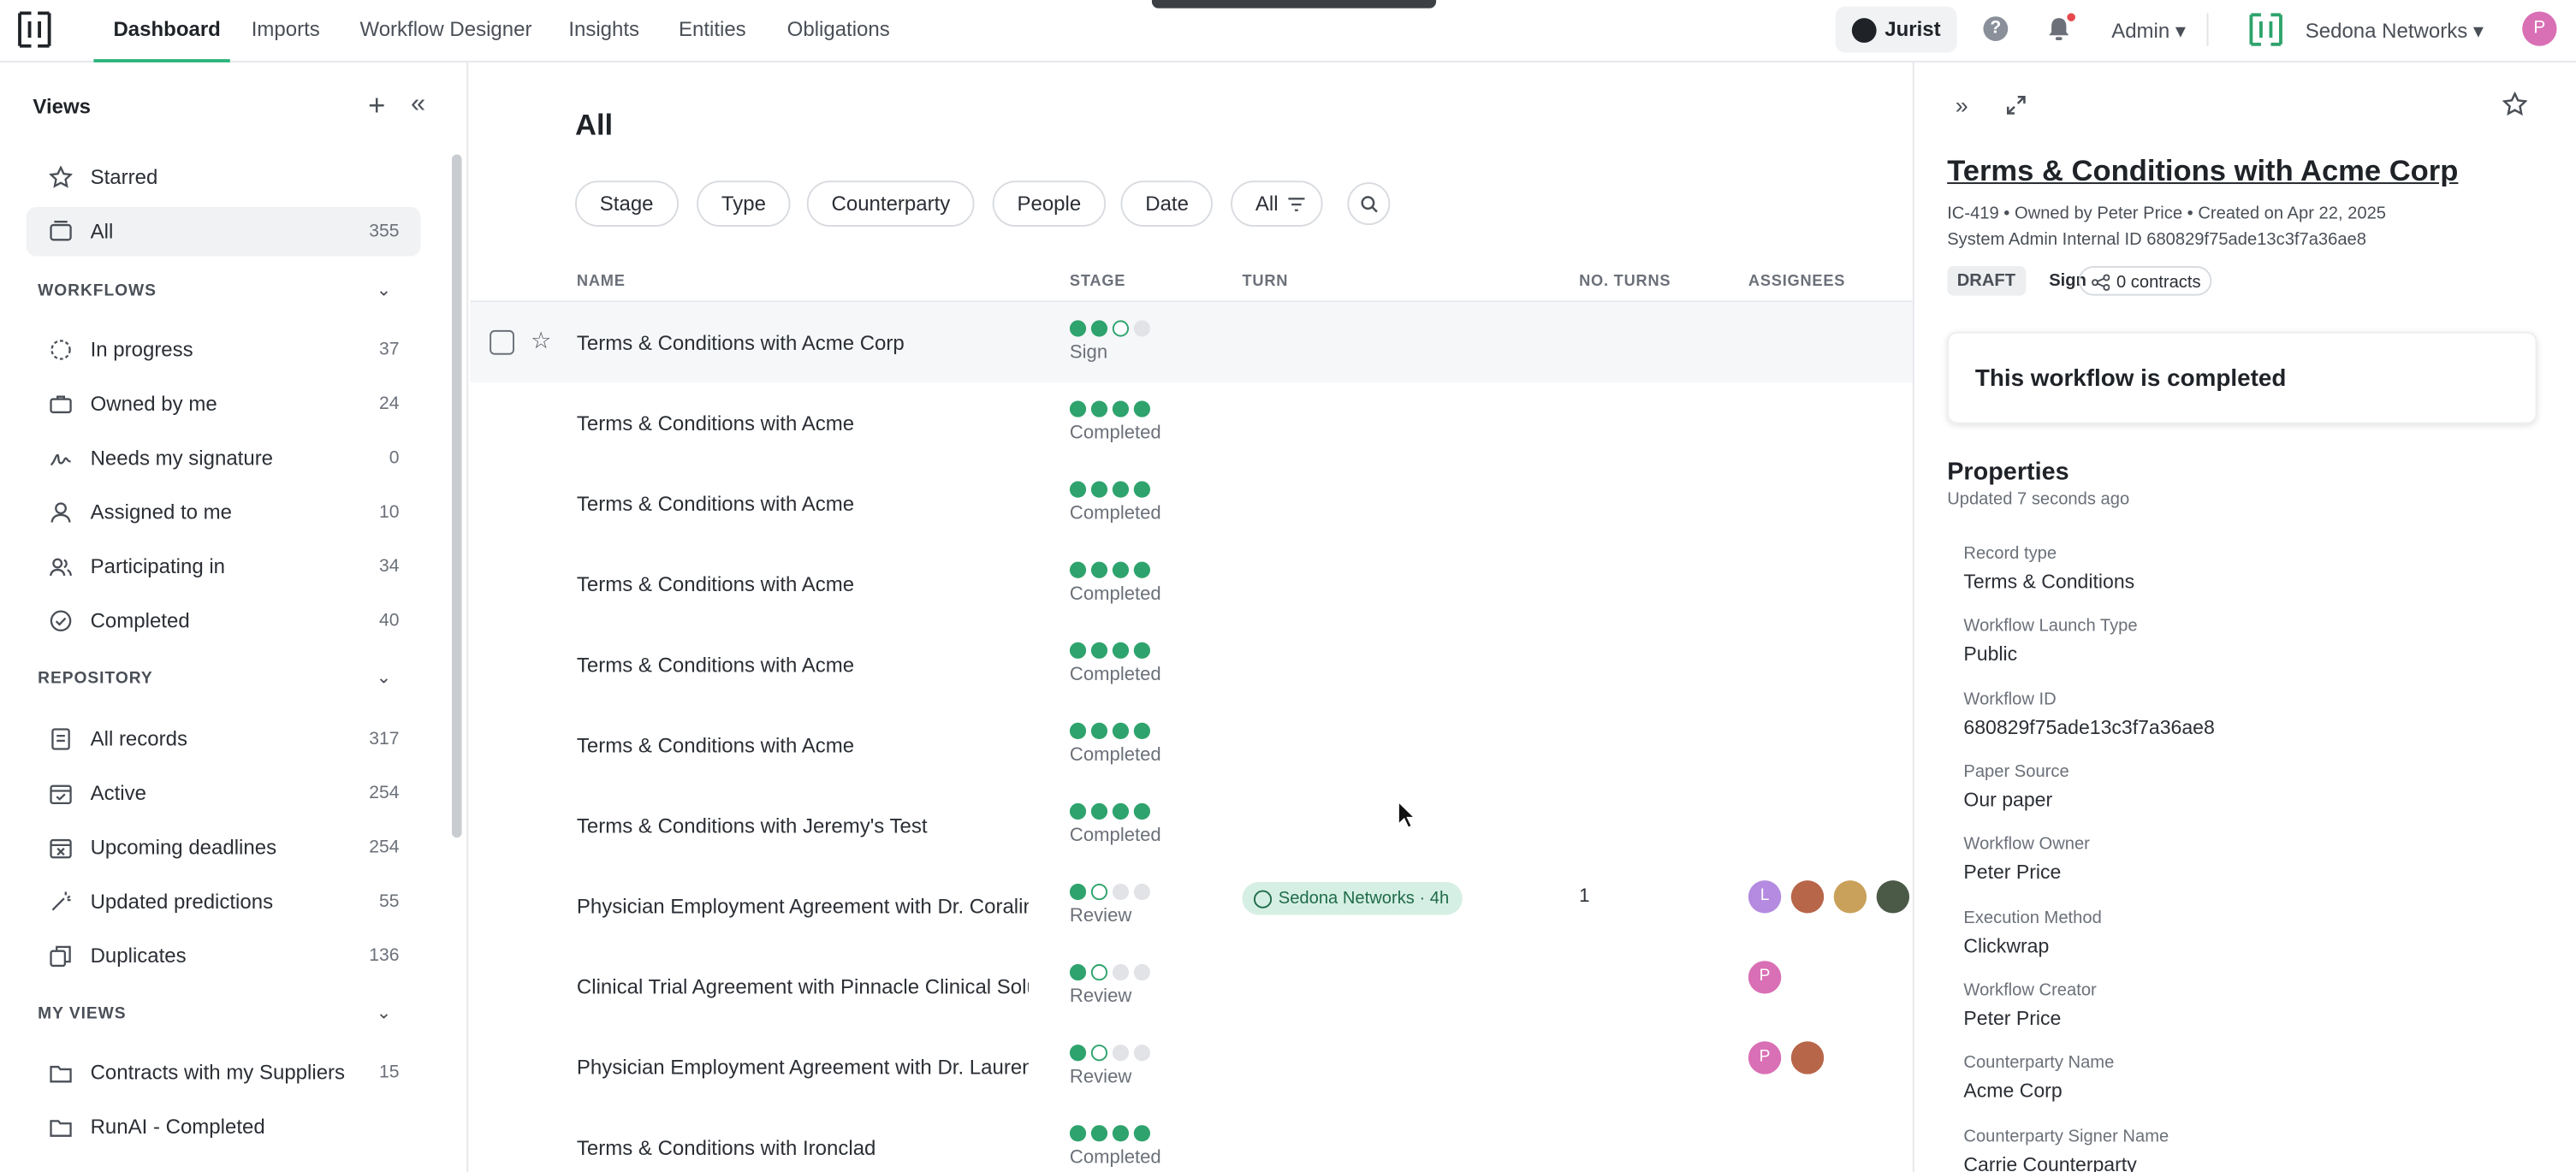 The image size is (2576, 1172). Describe the element at coordinates (803, 1148) in the screenshot. I see `row-name: Terms & Conditions with Ironclad` at that location.